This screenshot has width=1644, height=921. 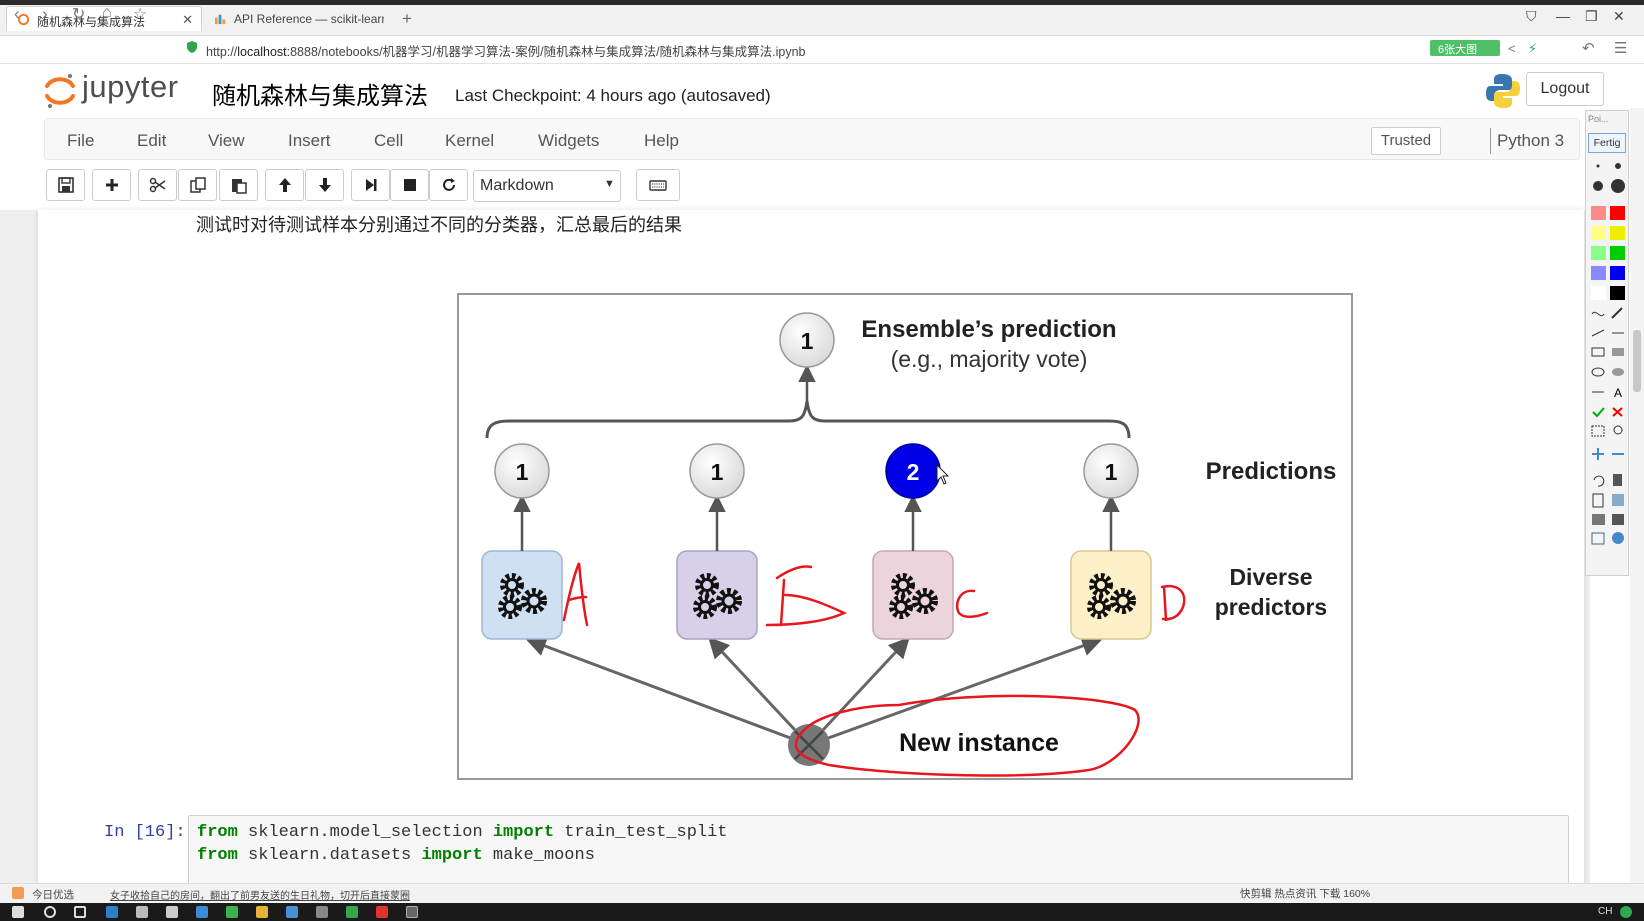 What do you see at coordinates (107, 13) in the screenshot?
I see `home-icon: ⌂` at bounding box center [107, 13].